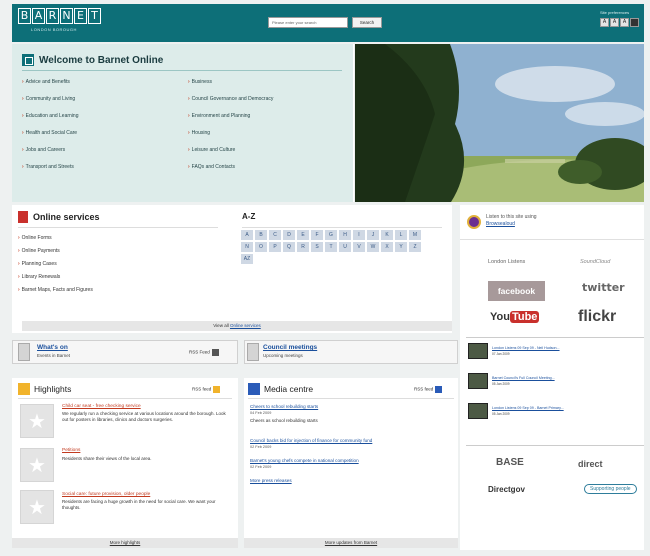 This screenshot has height=556, width=650. What do you see at coordinates (231, 99) in the screenshot?
I see `nav-link: Council Governance and Democracy` at bounding box center [231, 99].